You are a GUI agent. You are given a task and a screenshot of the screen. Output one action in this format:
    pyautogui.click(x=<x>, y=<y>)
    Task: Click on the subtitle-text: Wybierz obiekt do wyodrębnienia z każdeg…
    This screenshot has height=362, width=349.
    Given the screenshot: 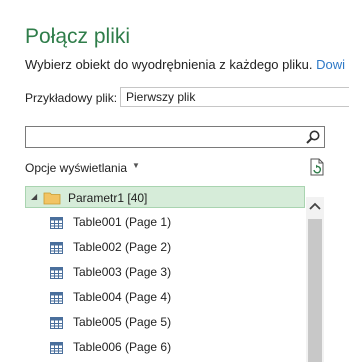 What is the action you would take?
    pyautogui.click(x=171, y=64)
    